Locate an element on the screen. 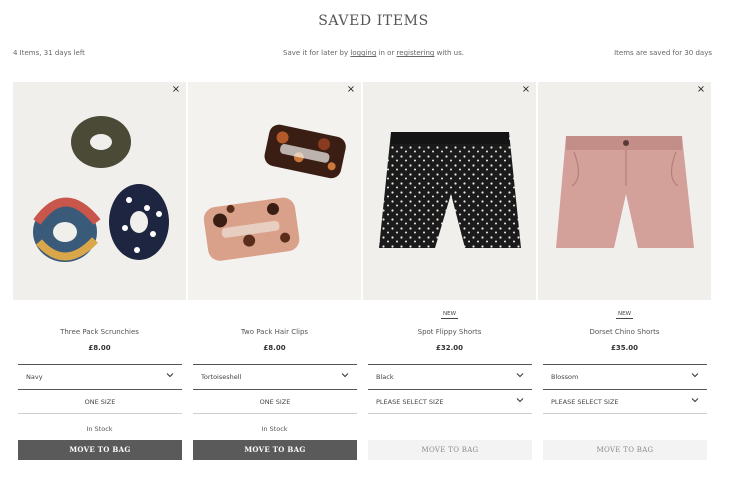  product-price: £35.00 is located at coordinates (624, 348).